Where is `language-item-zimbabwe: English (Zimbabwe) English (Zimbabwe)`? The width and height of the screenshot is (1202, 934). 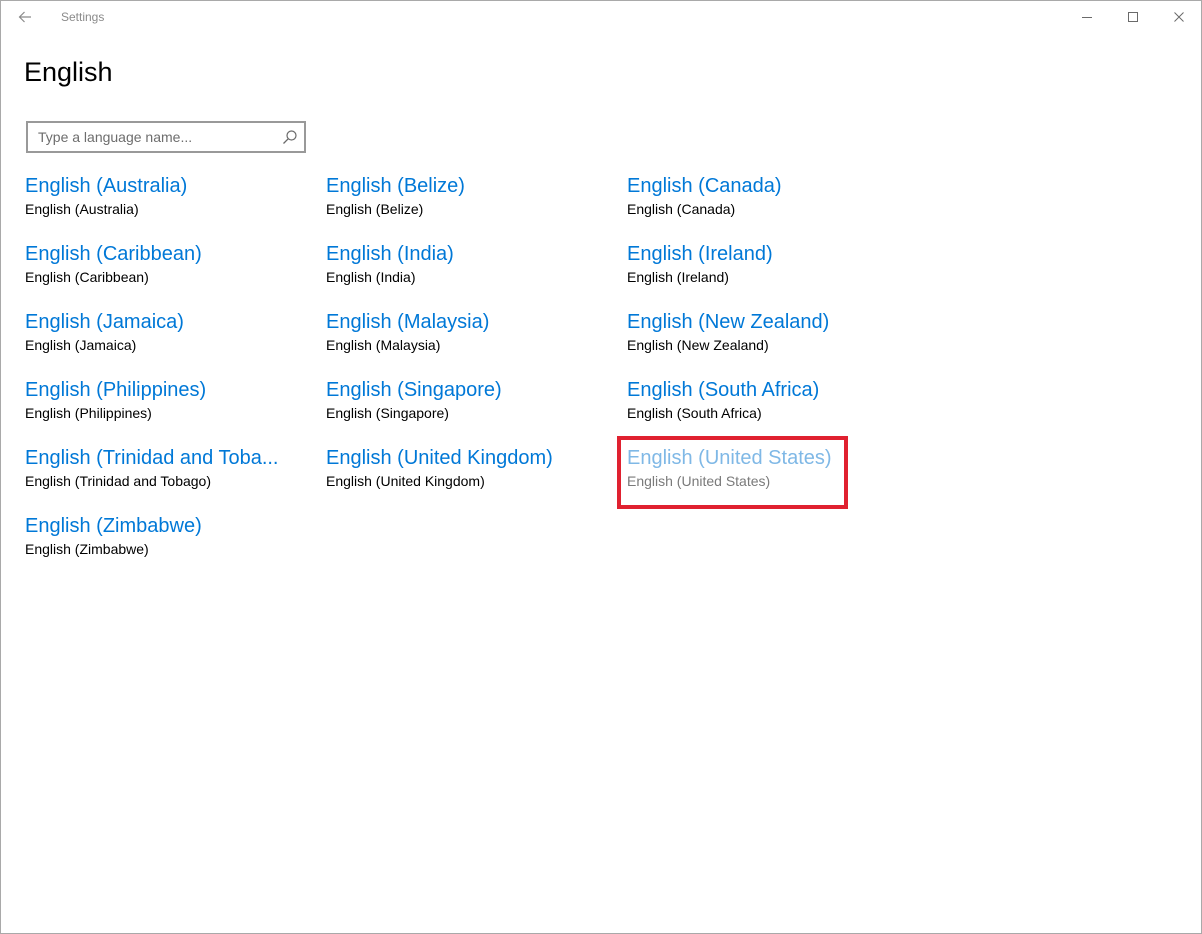
language-item-zimbabwe: English (Zimbabwe) English (Zimbabwe) is located at coordinates (170, 546).